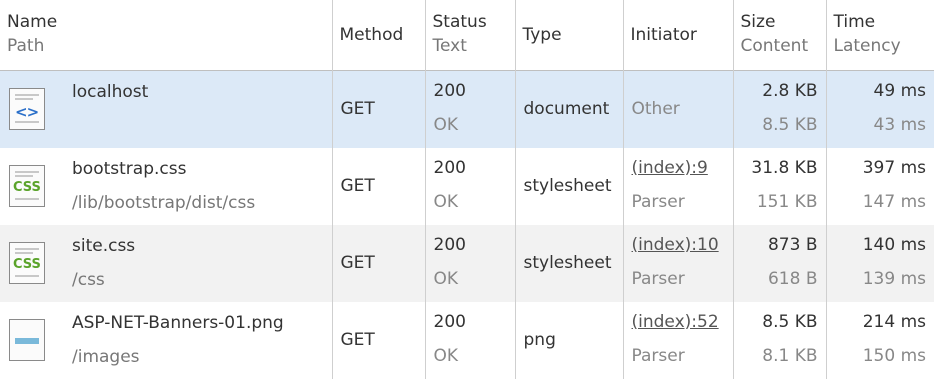  What do you see at coordinates (758, 22) in the screenshot?
I see `header-line1: Size` at bounding box center [758, 22].